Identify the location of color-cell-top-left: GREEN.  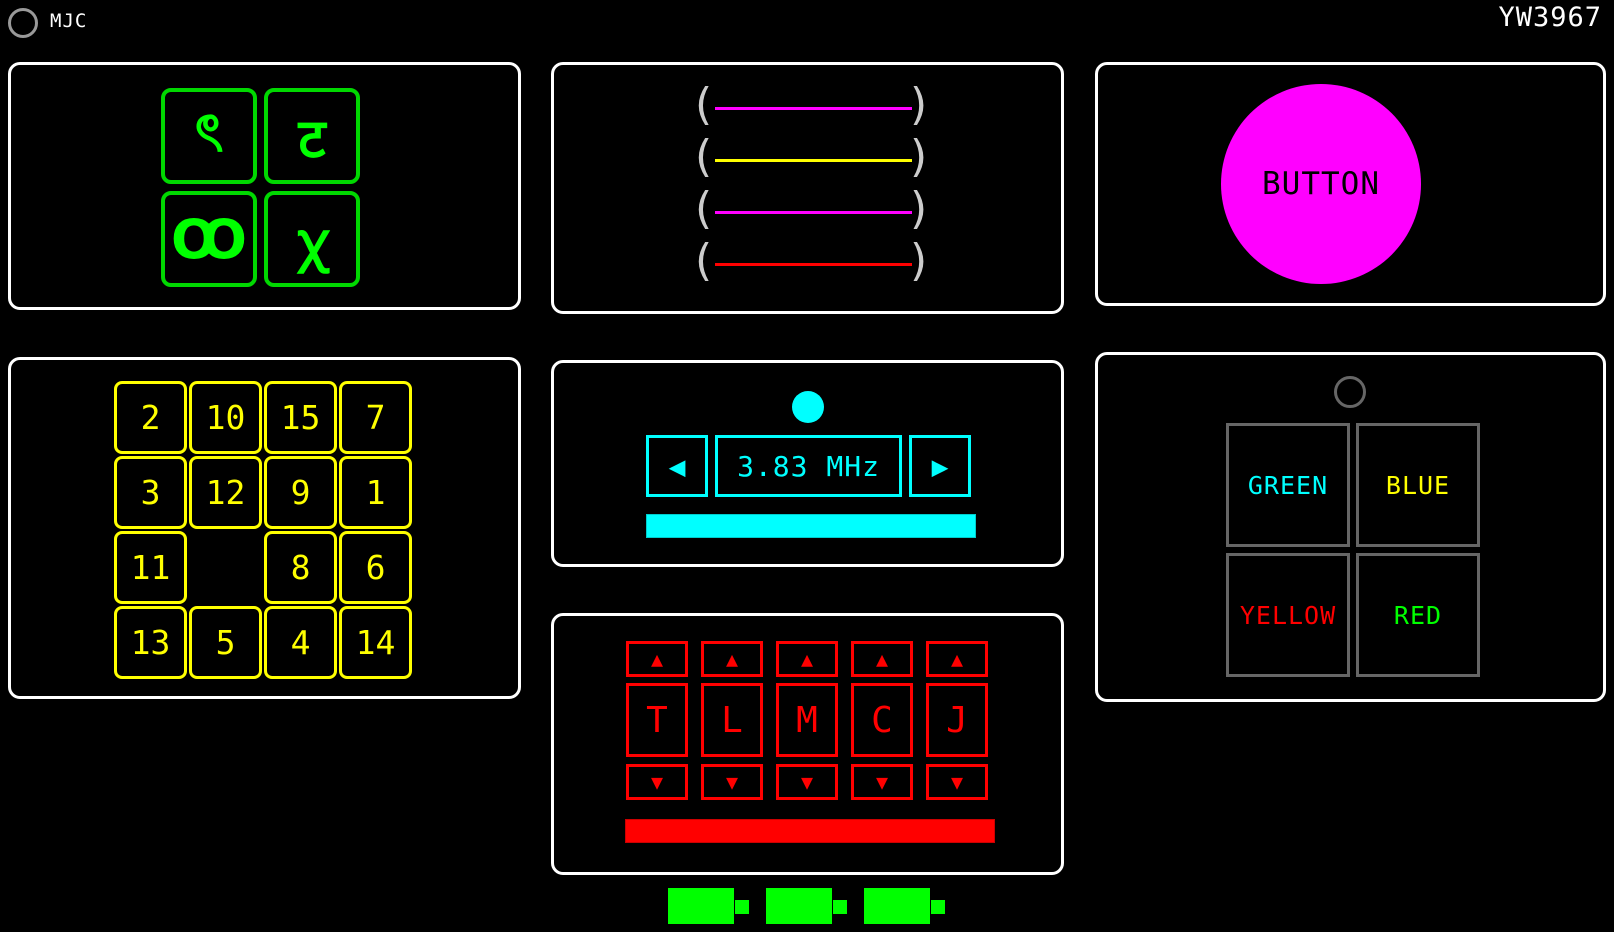
(1288, 485).